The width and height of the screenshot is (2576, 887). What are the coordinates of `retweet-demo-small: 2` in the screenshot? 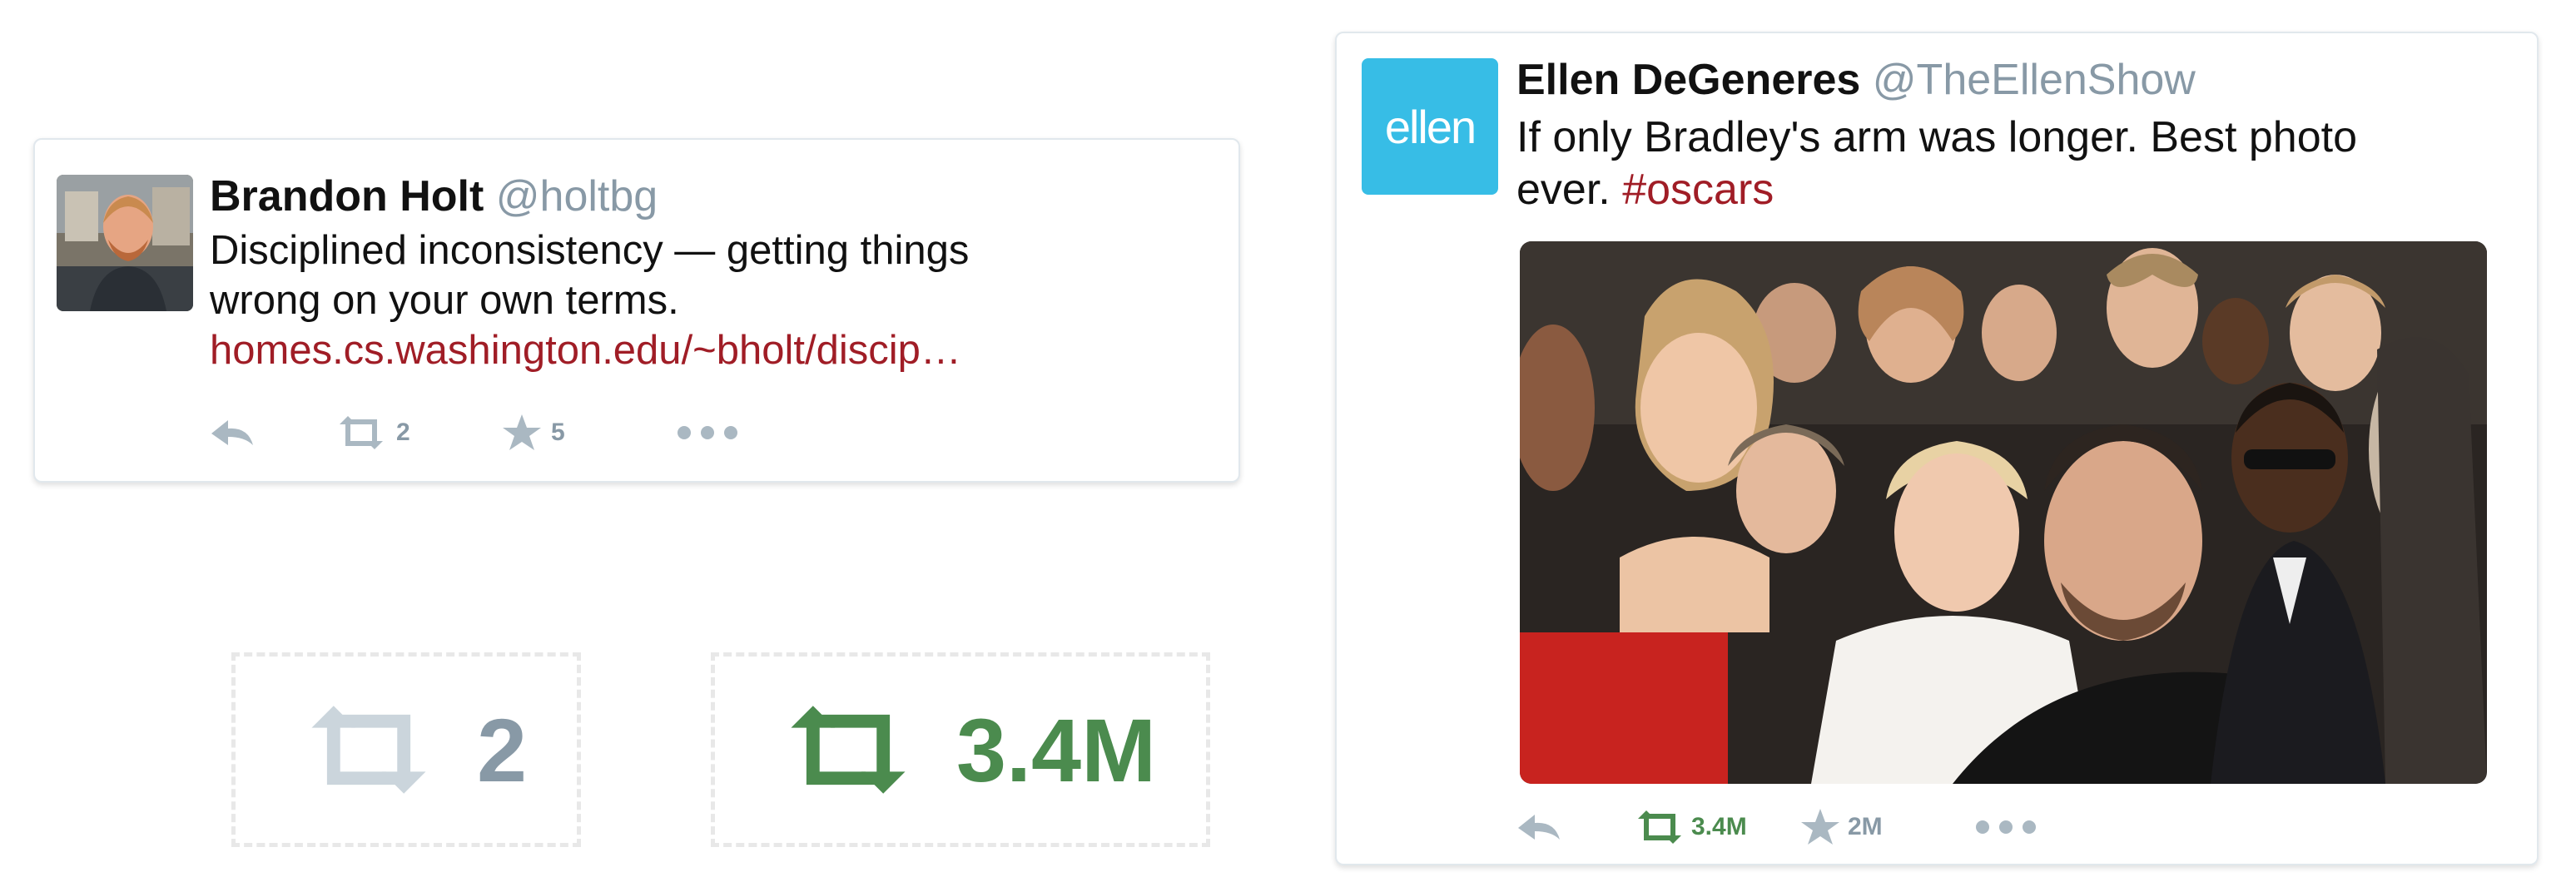 It's located at (406, 750).